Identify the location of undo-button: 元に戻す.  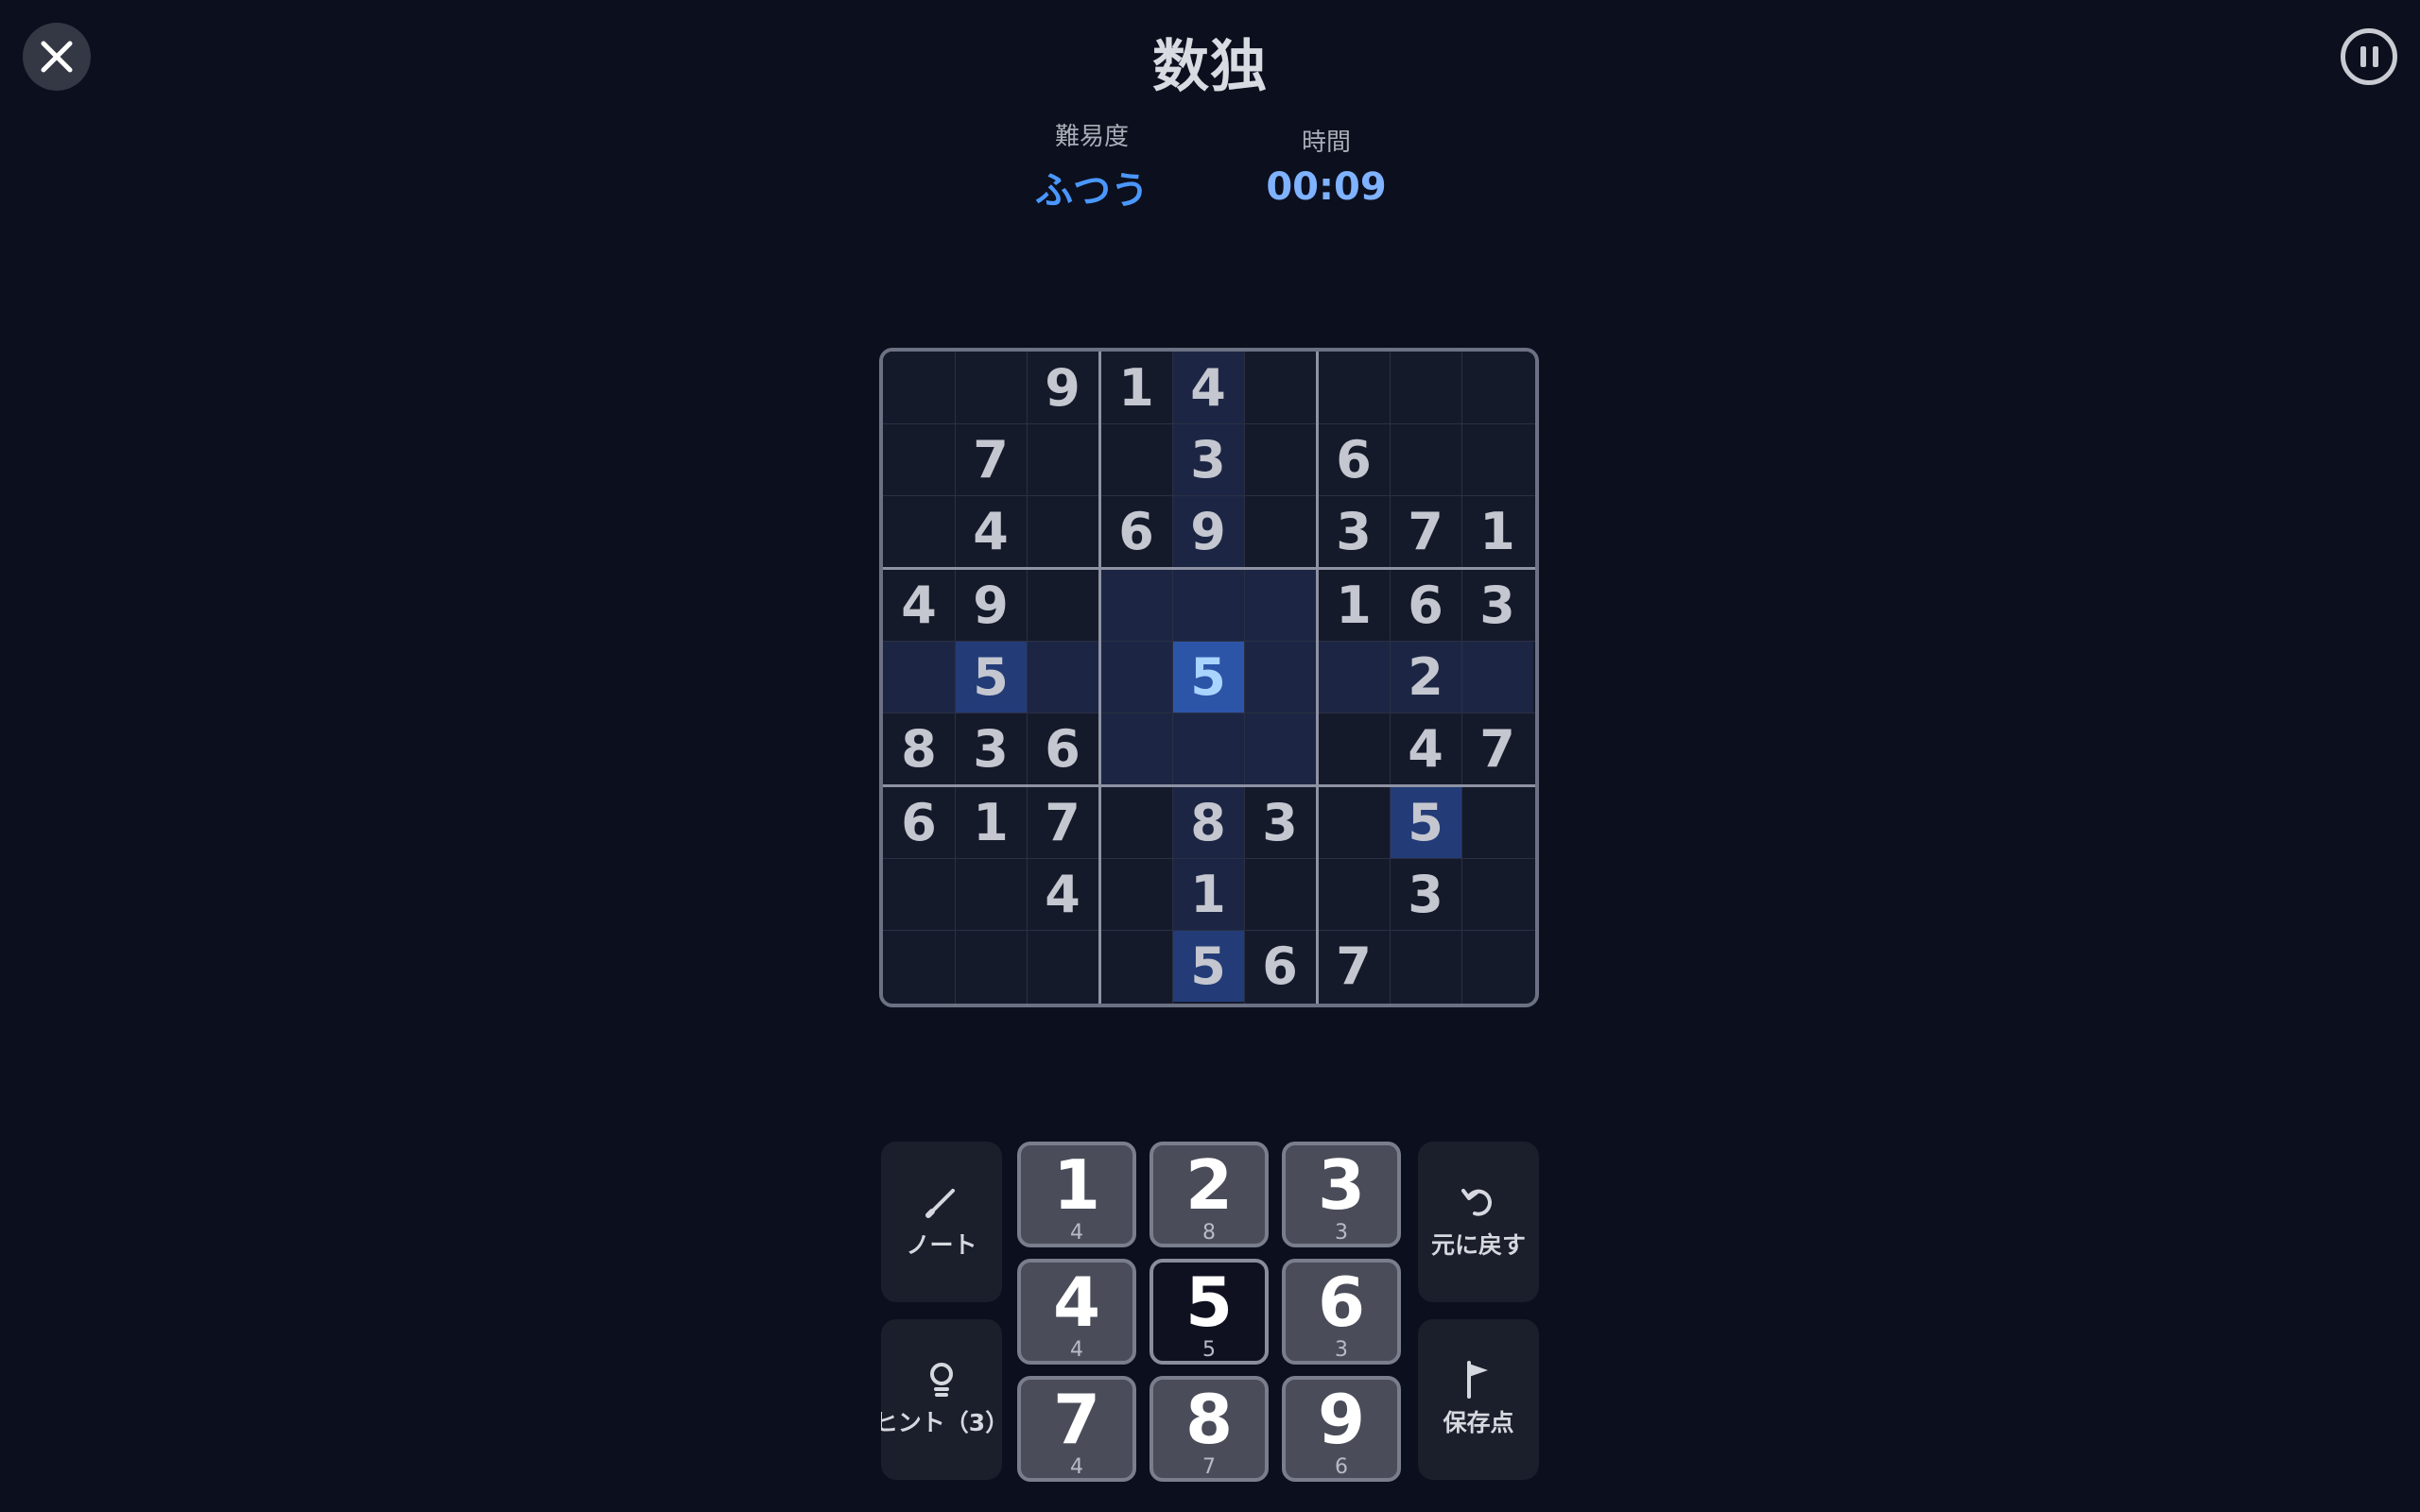
(1478, 1222).